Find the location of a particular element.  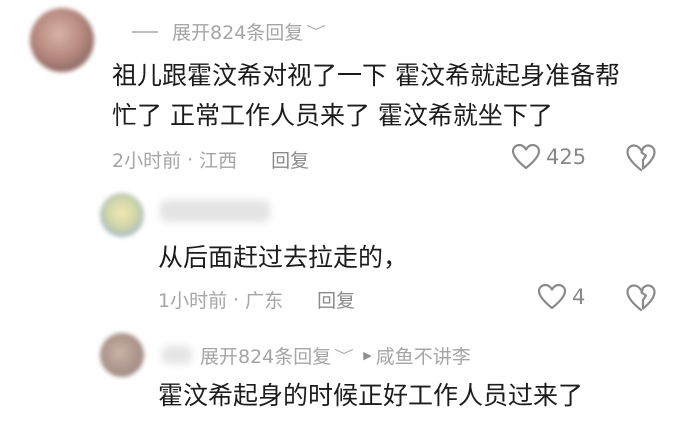

like-button: 425 is located at coordinates (549, 157).